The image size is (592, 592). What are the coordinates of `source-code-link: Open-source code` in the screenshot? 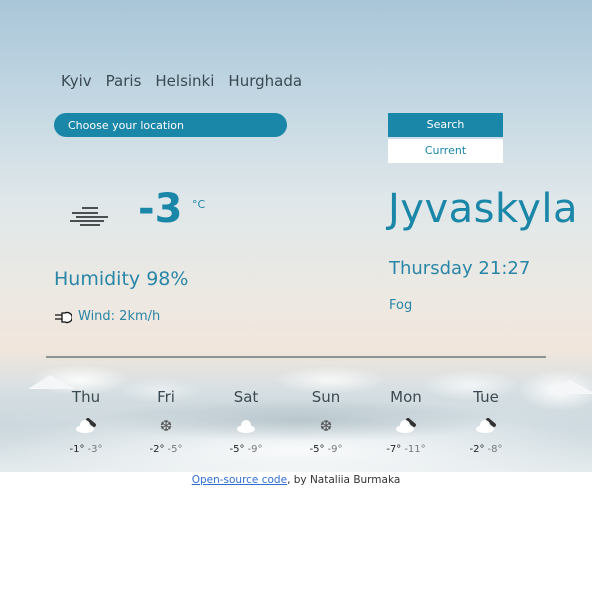 It's located at (239, 480).